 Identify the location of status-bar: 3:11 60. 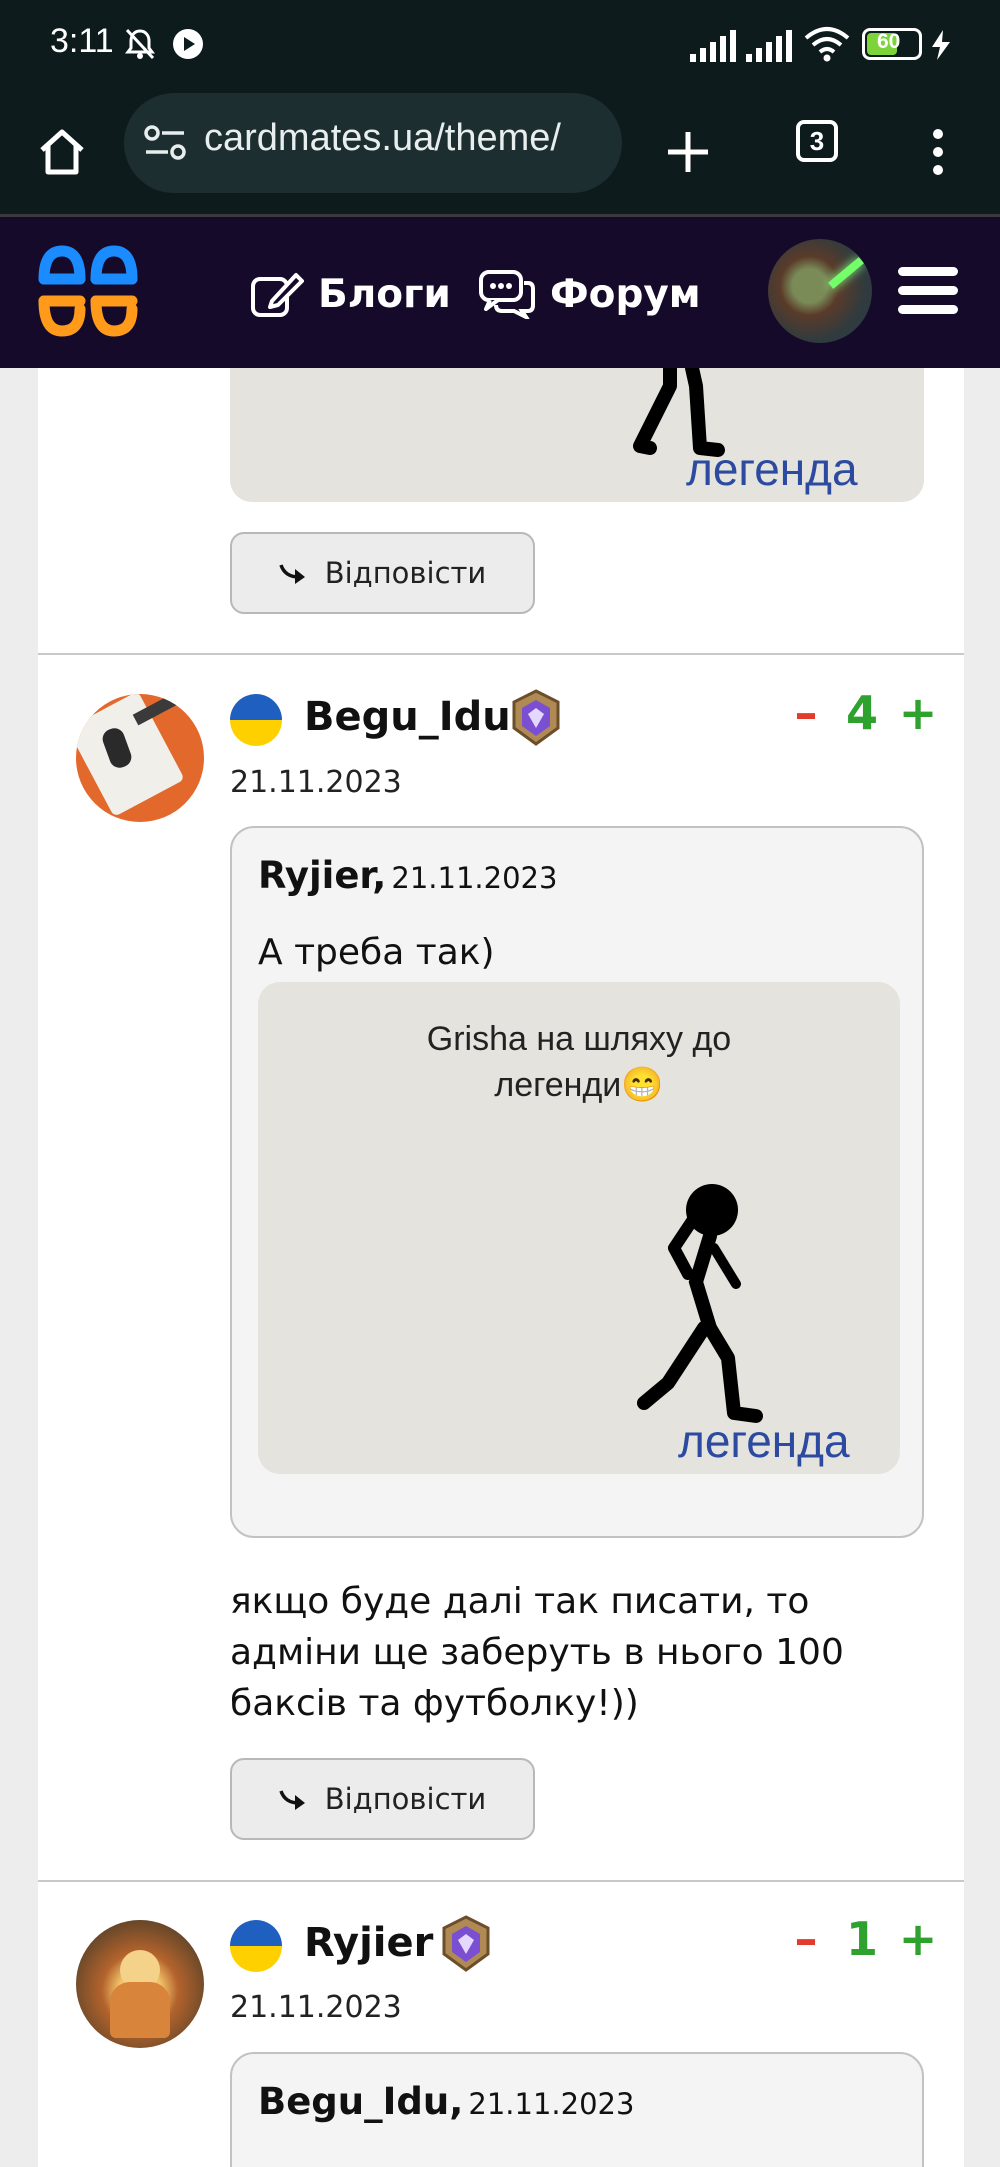
(500, 45).